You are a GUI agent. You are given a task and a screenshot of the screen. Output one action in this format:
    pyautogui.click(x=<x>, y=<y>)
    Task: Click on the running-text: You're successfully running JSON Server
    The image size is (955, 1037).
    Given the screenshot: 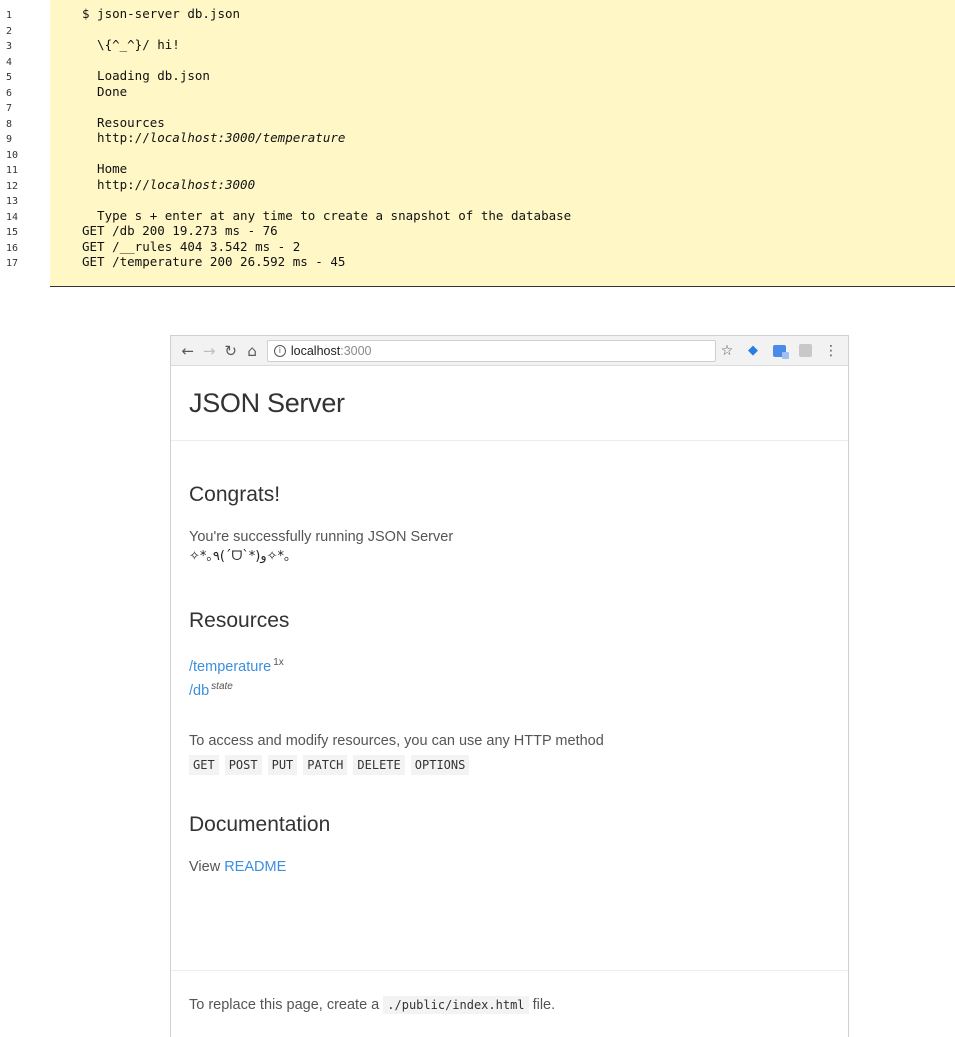 What is the action you would take?
    pyautogui.click(x=321, y=537)
    